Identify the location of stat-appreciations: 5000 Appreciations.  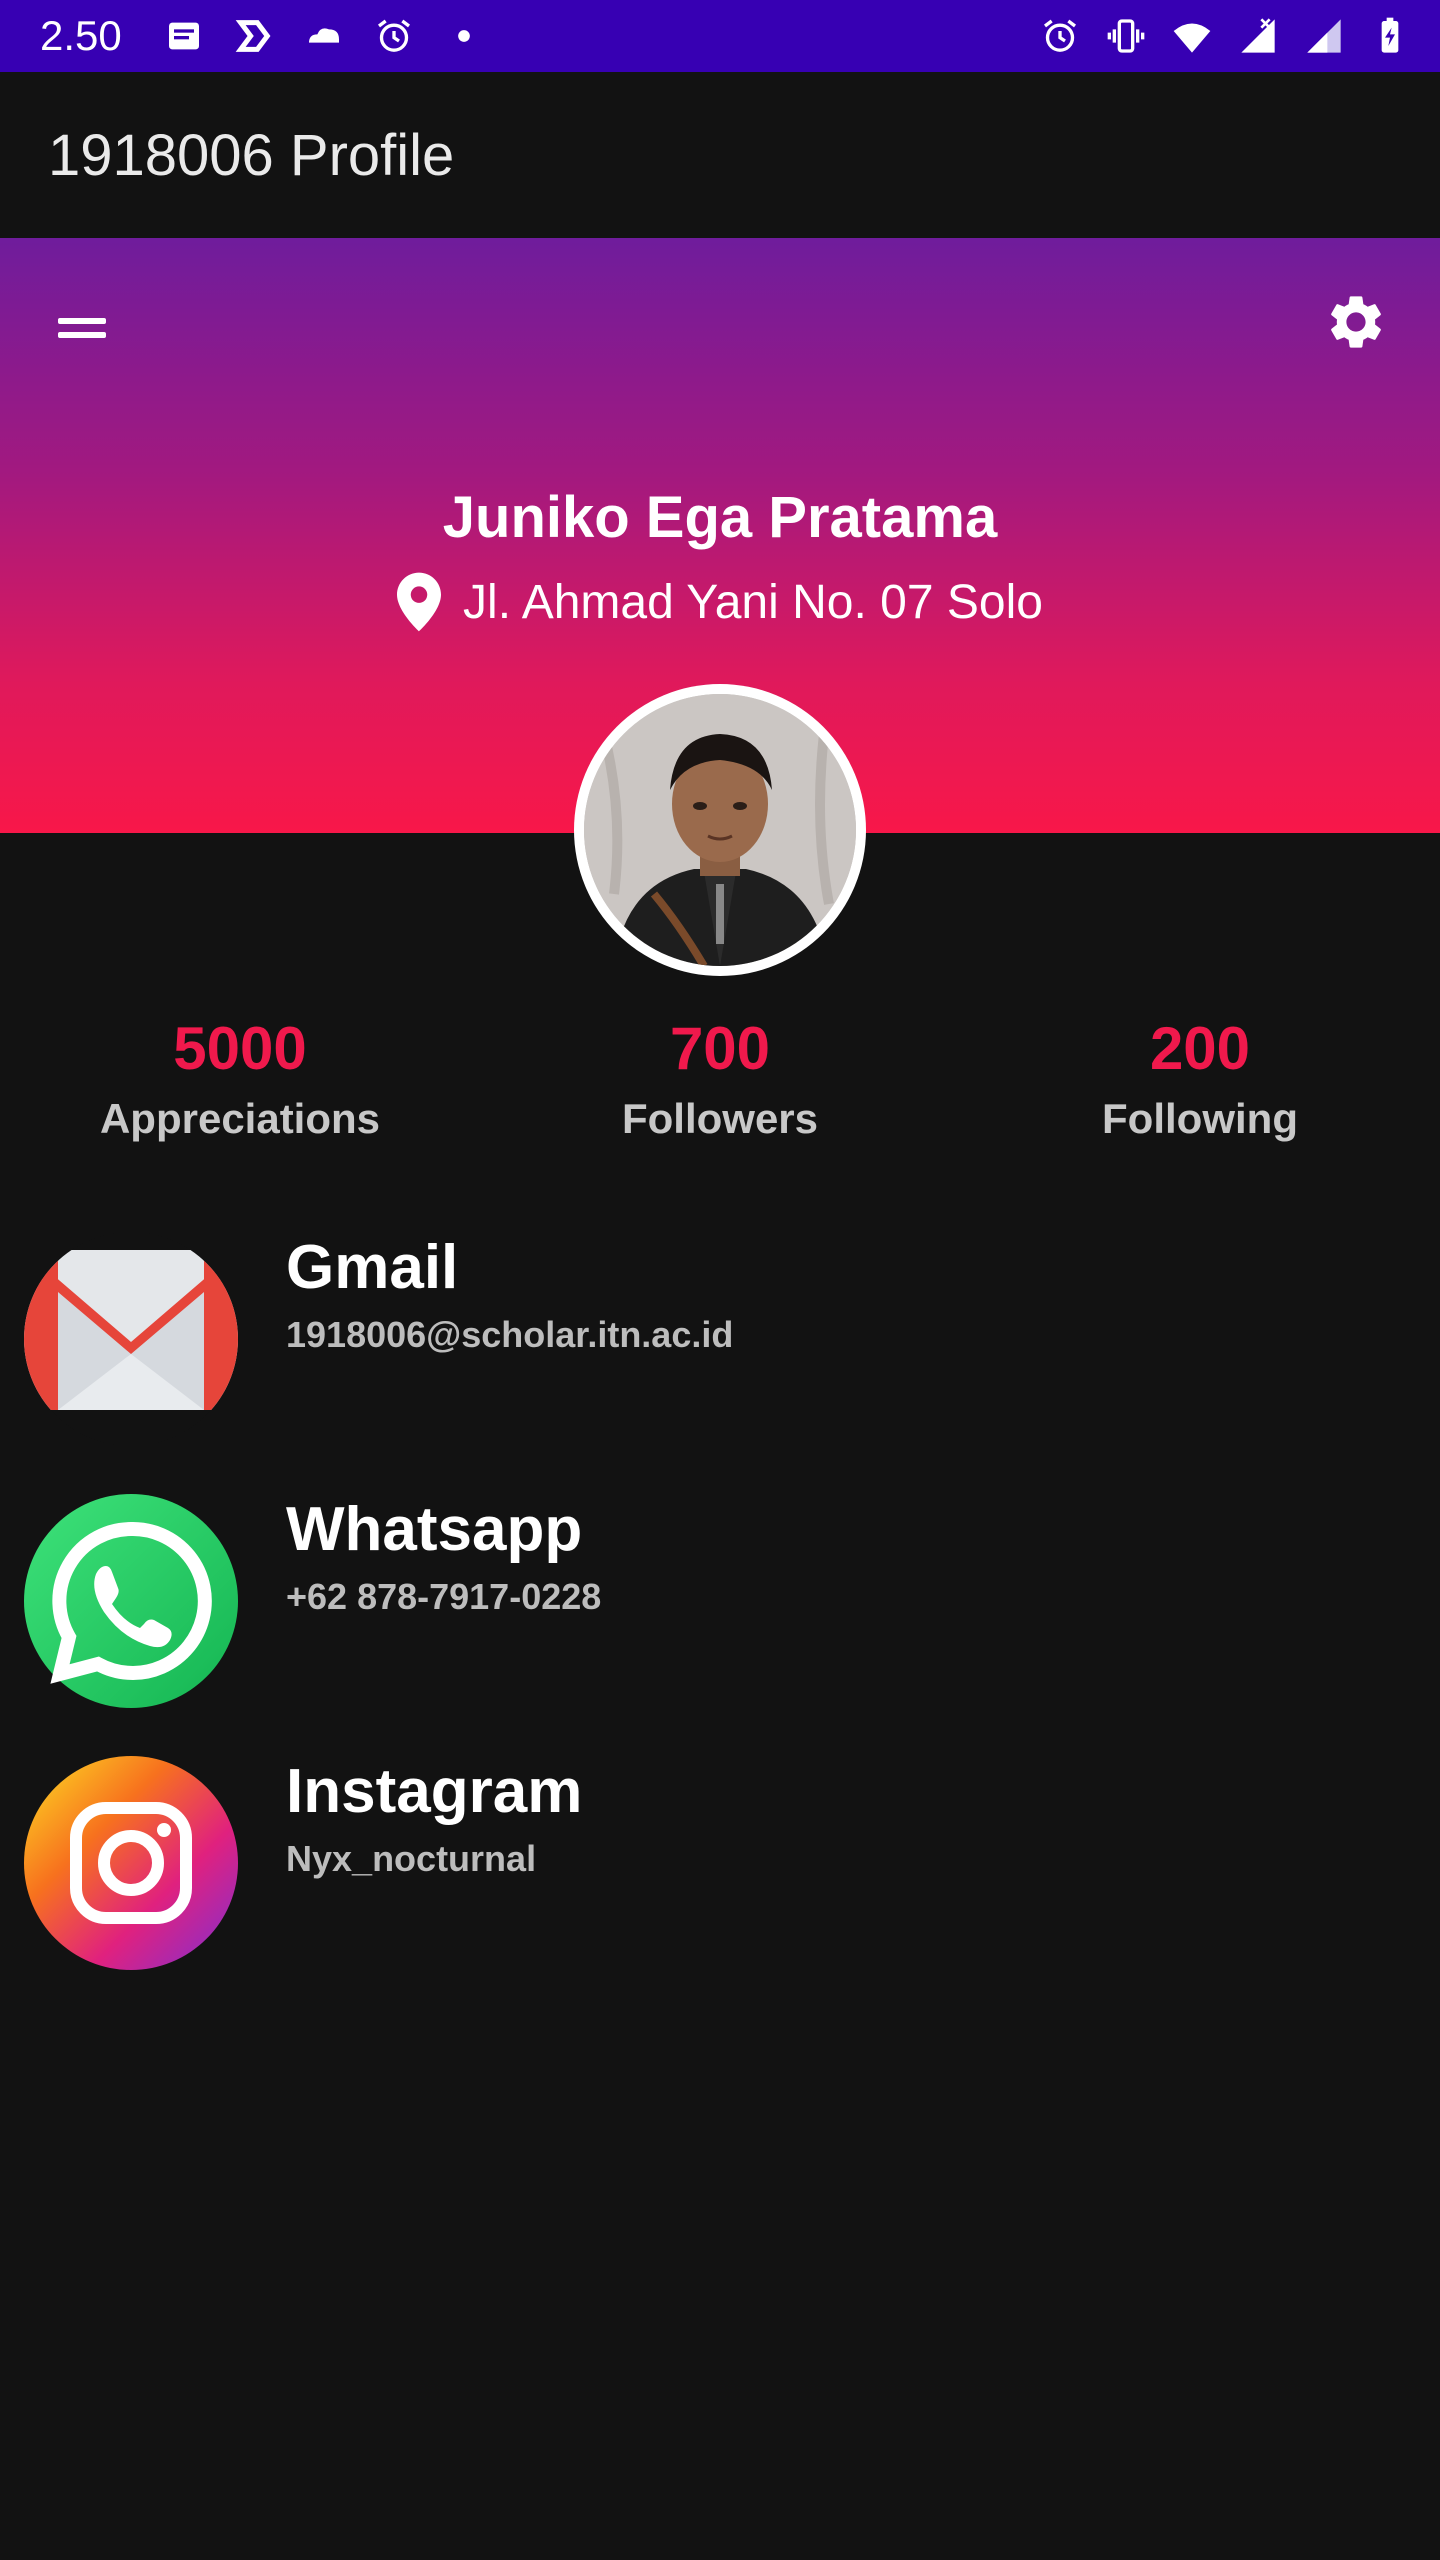
(240, 1078).